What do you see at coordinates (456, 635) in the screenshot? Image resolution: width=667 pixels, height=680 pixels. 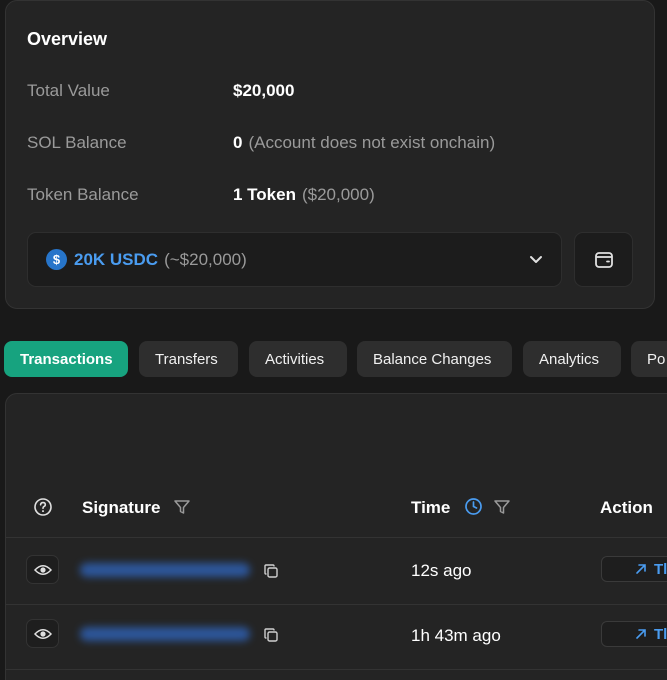 I see `time-cell: 1h 43m ago` at bounding box center [456, 635].